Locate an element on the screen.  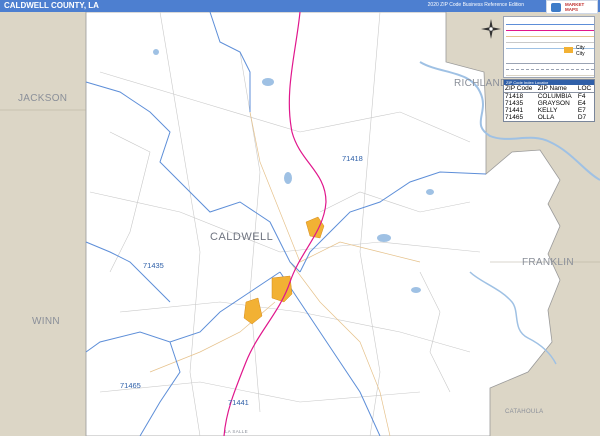
map-title: CALDWELL COUNTY, LA is located at coordinates (51, 5).